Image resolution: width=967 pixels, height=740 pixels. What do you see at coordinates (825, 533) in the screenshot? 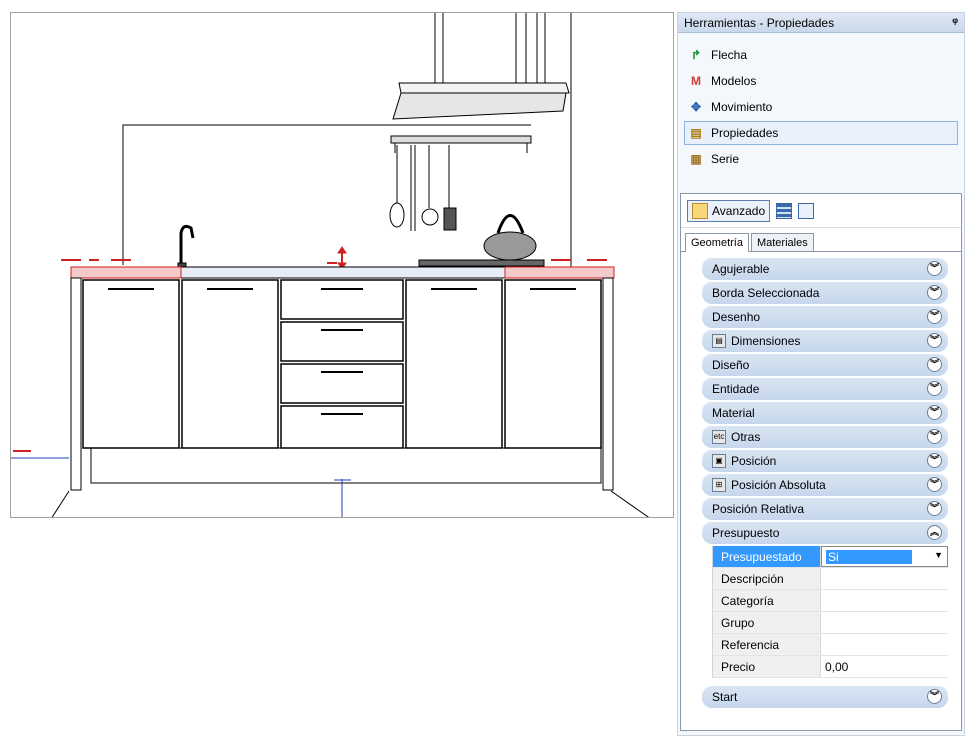
I see `group-presupuesto: Presupuesto ︽` at bounding box center [825, 533].